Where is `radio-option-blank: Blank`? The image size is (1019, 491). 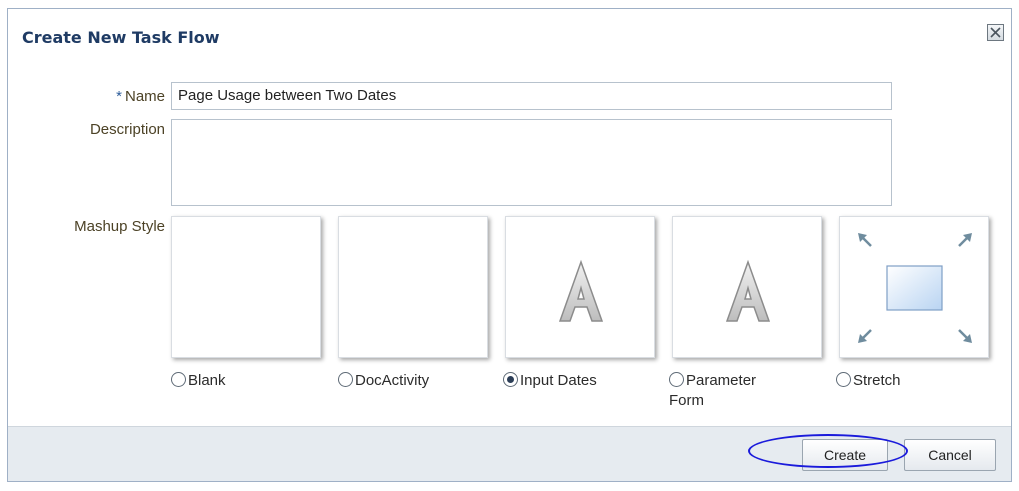
radio-option-blank: Blank is located at coordinates (198, 381).